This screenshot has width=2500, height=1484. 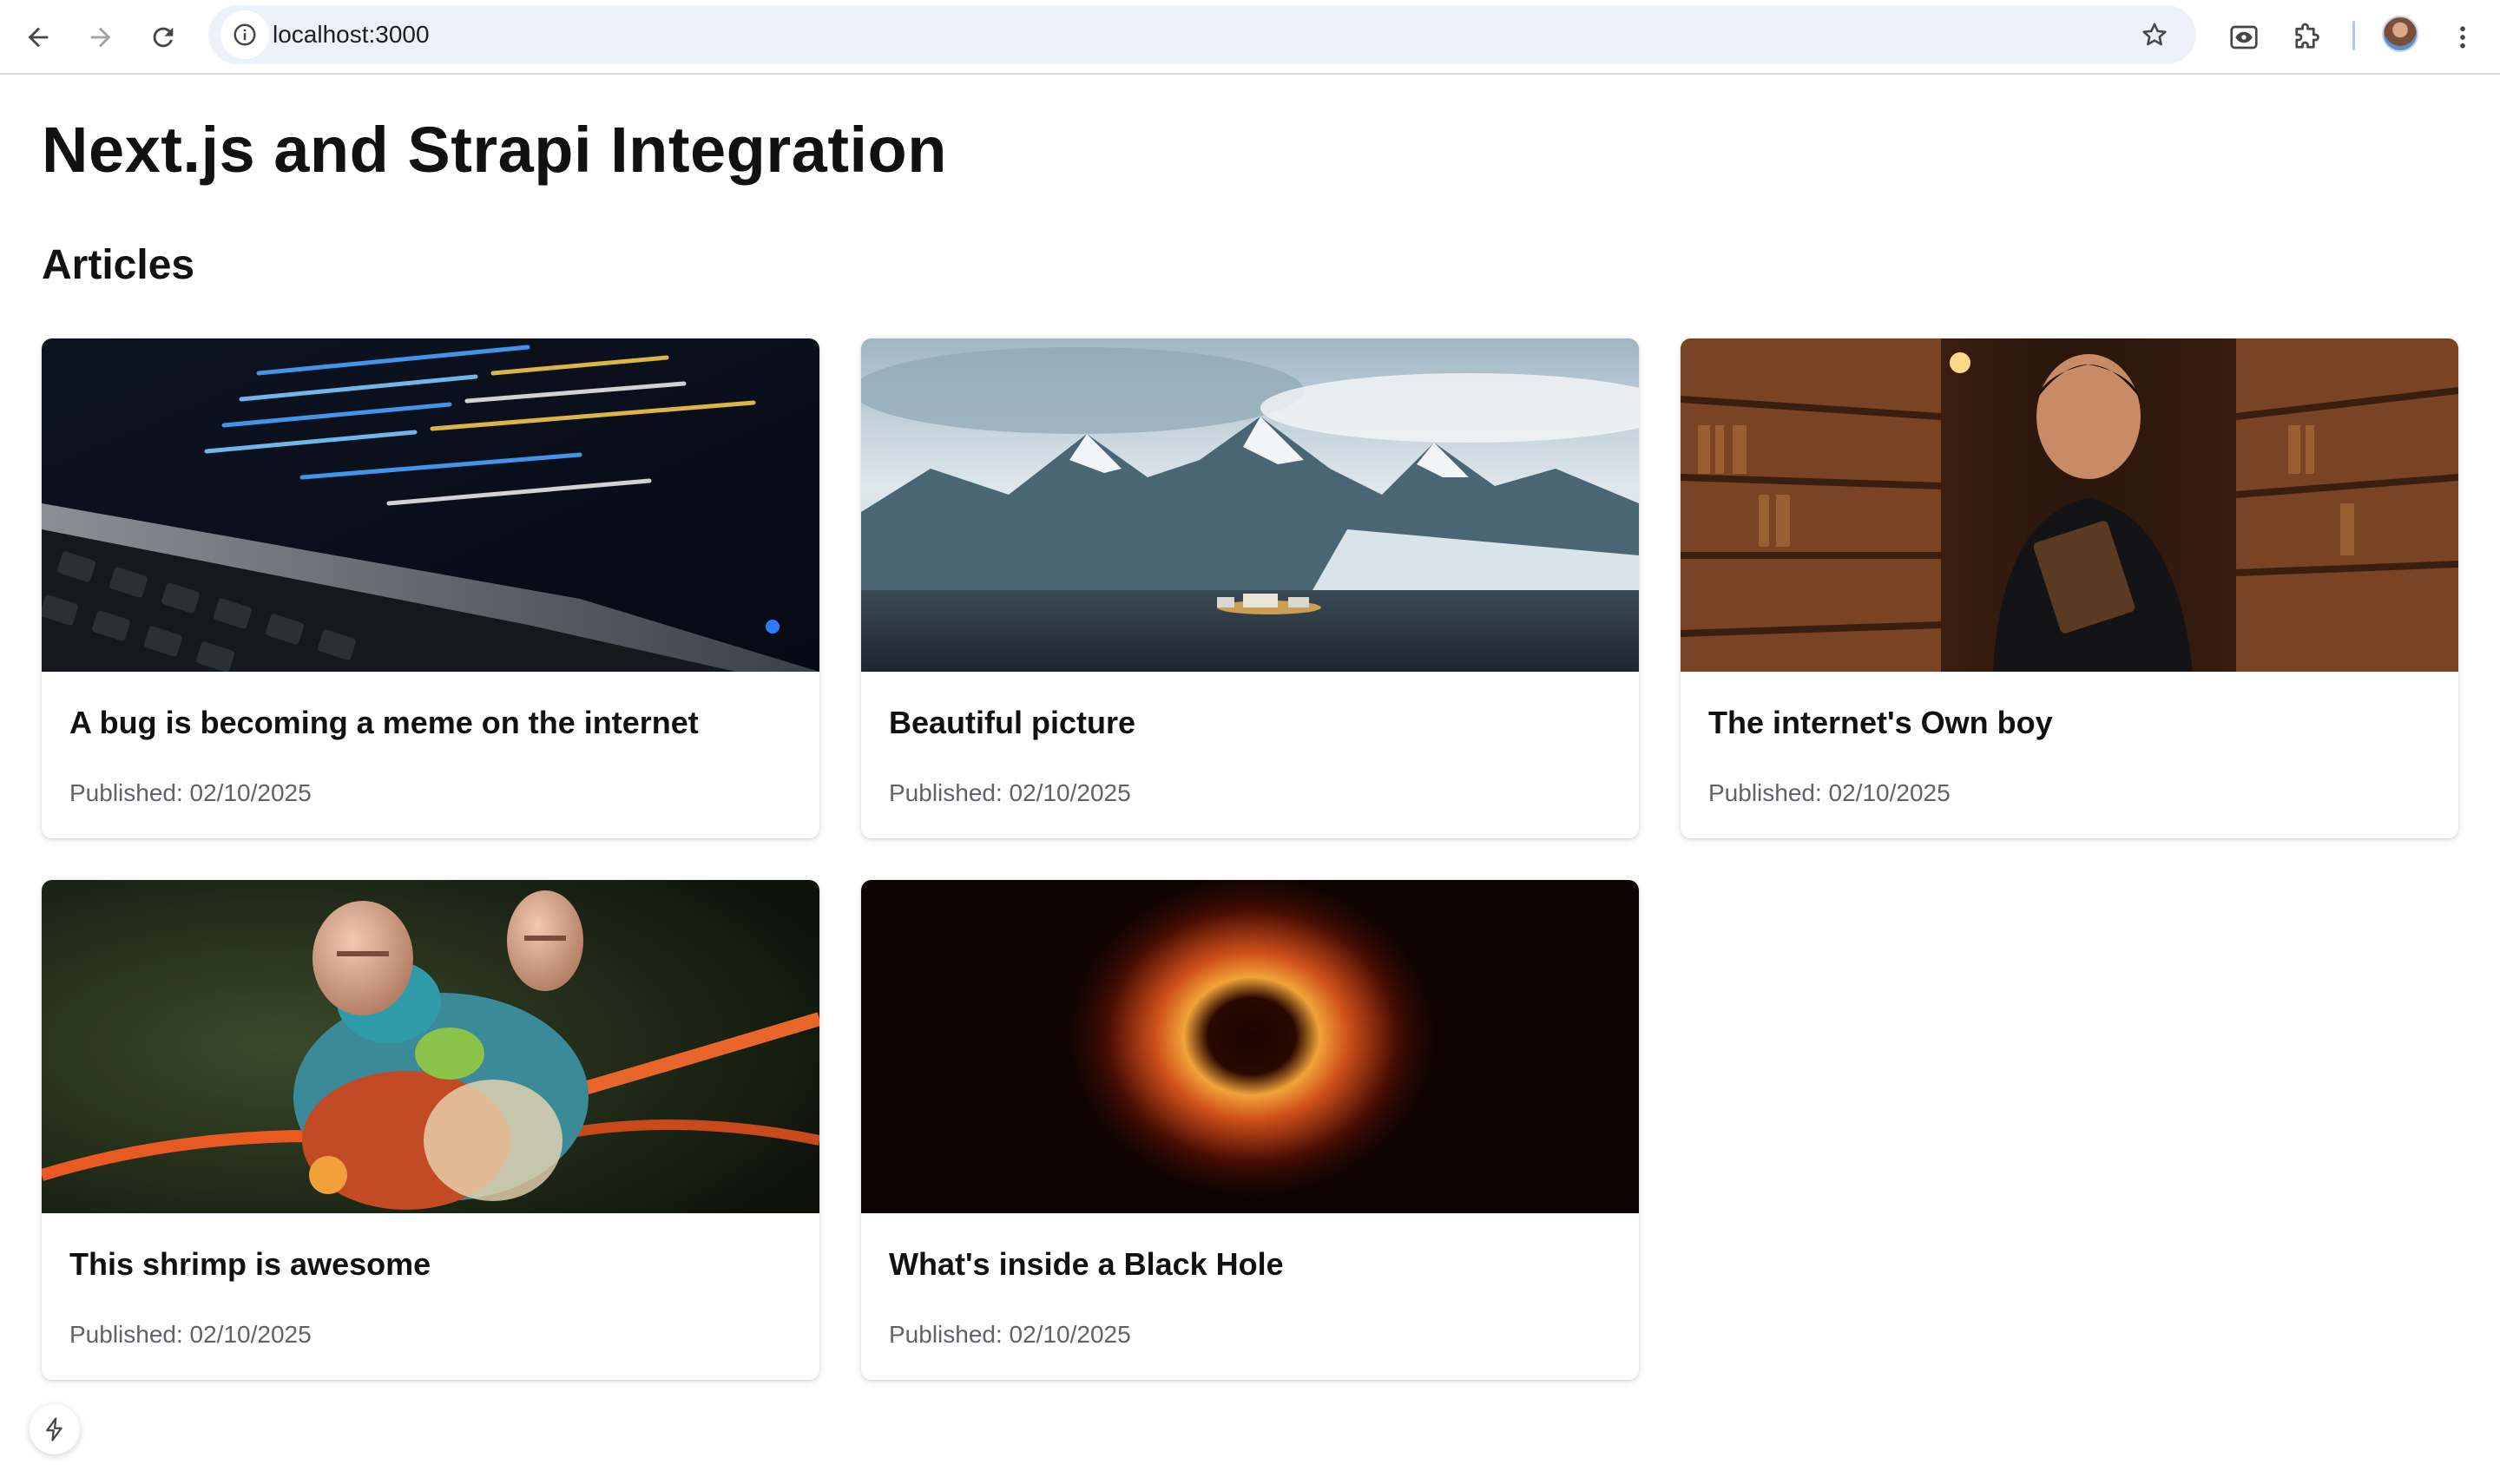 I want to click on site-info-button, so click(x=244, y=34).